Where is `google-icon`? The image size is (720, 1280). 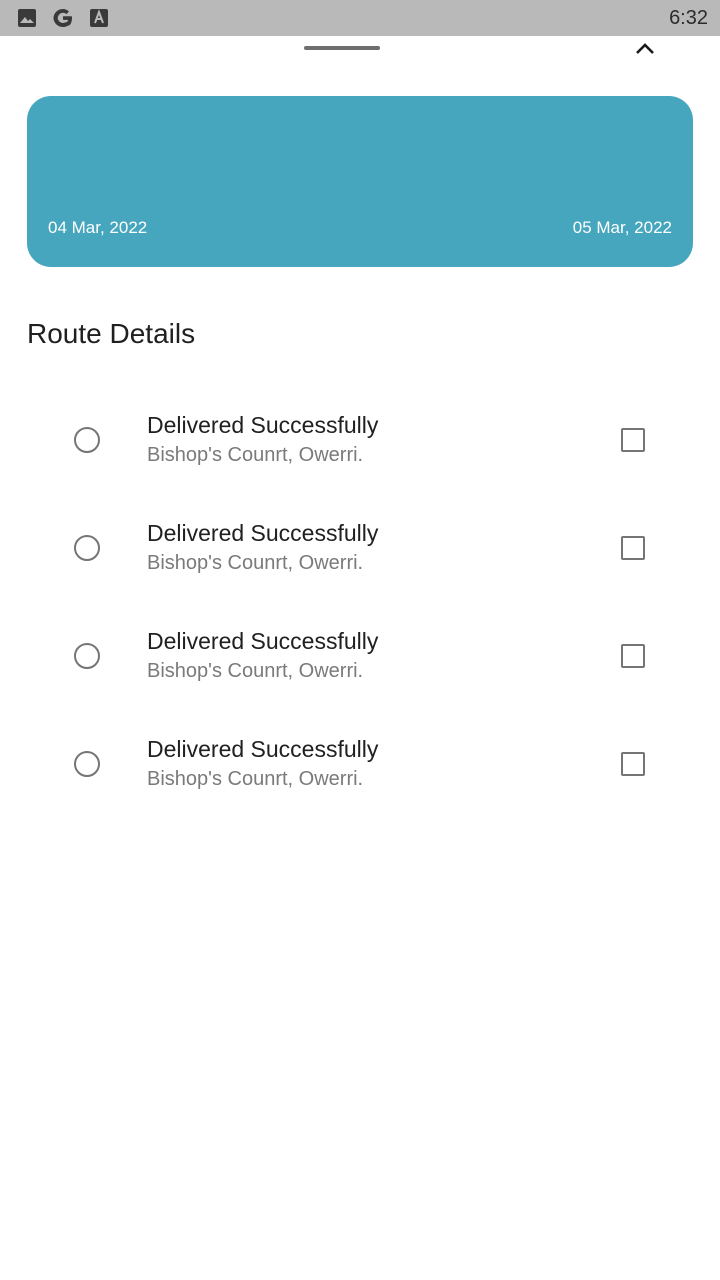
google-icon is located at coordinates (62, 18).